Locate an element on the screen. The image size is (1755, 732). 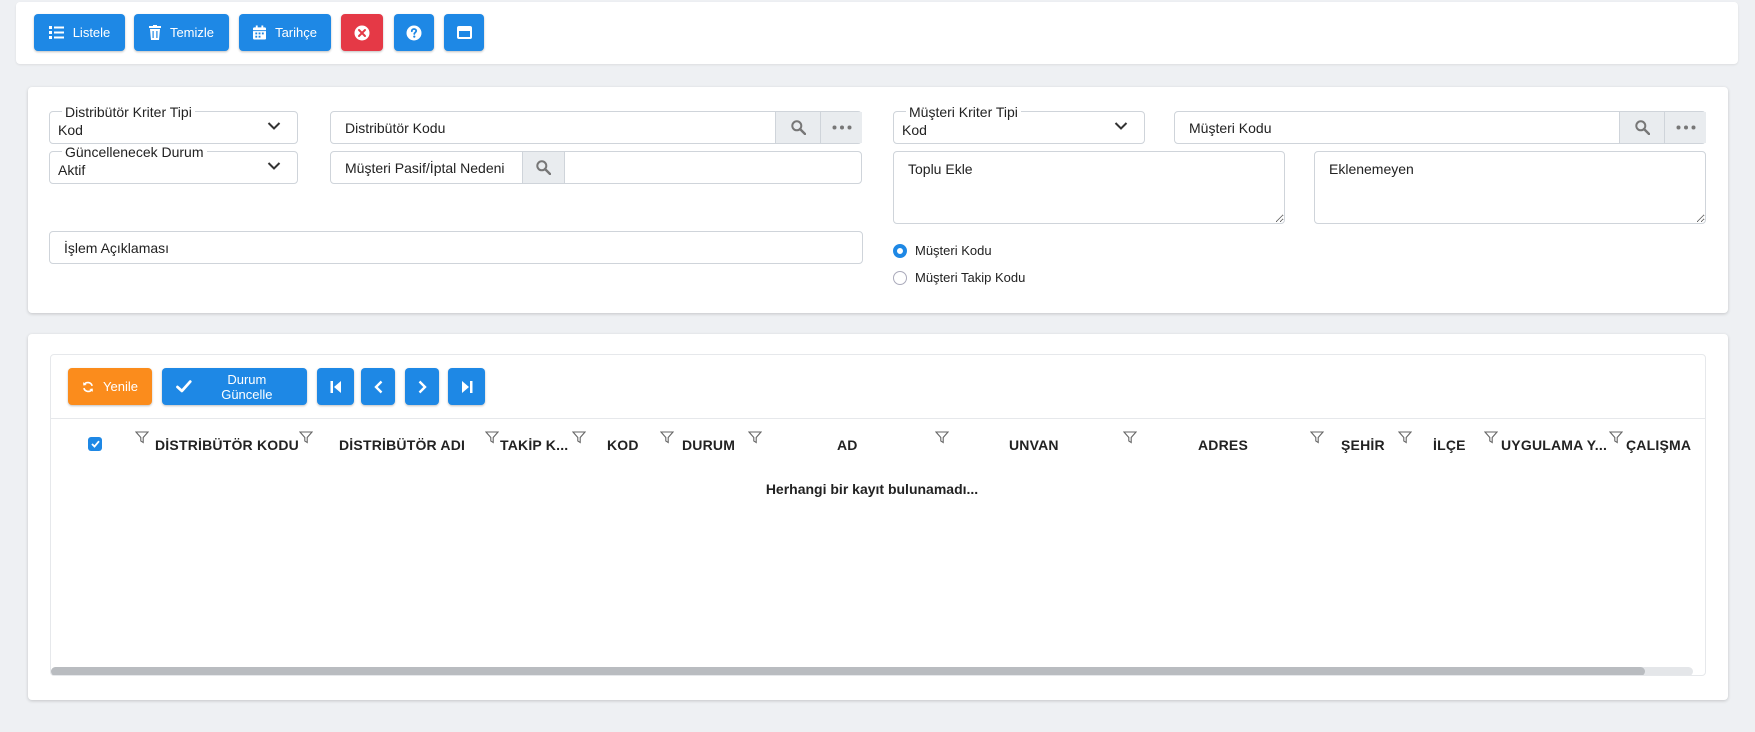
column-header-distributor-code: DİSTRİBÜTÖR KODU is located at coordinates (227, 445).